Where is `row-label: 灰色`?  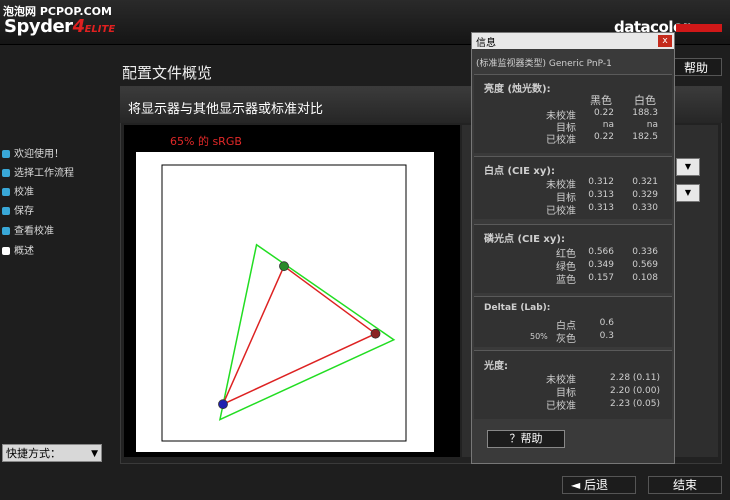
row-label: 灰色 is located at coordinates (566, 339).